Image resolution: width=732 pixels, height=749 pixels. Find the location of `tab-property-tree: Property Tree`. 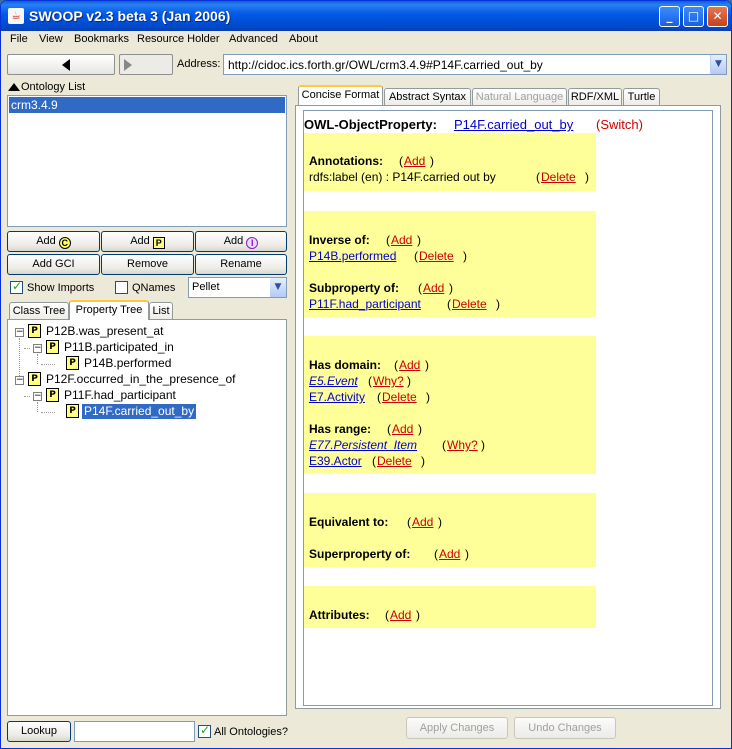

tab-property-tree: Property Tree is located at coordinates (109, 310).